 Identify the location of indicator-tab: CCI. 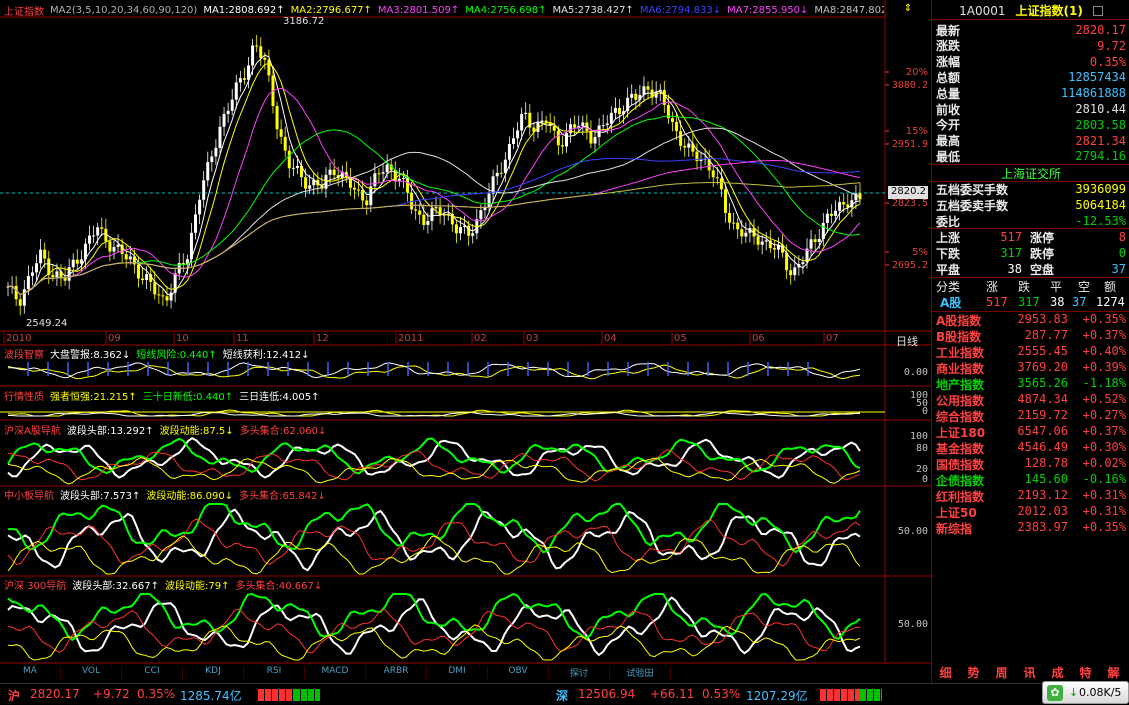
(152, 673).